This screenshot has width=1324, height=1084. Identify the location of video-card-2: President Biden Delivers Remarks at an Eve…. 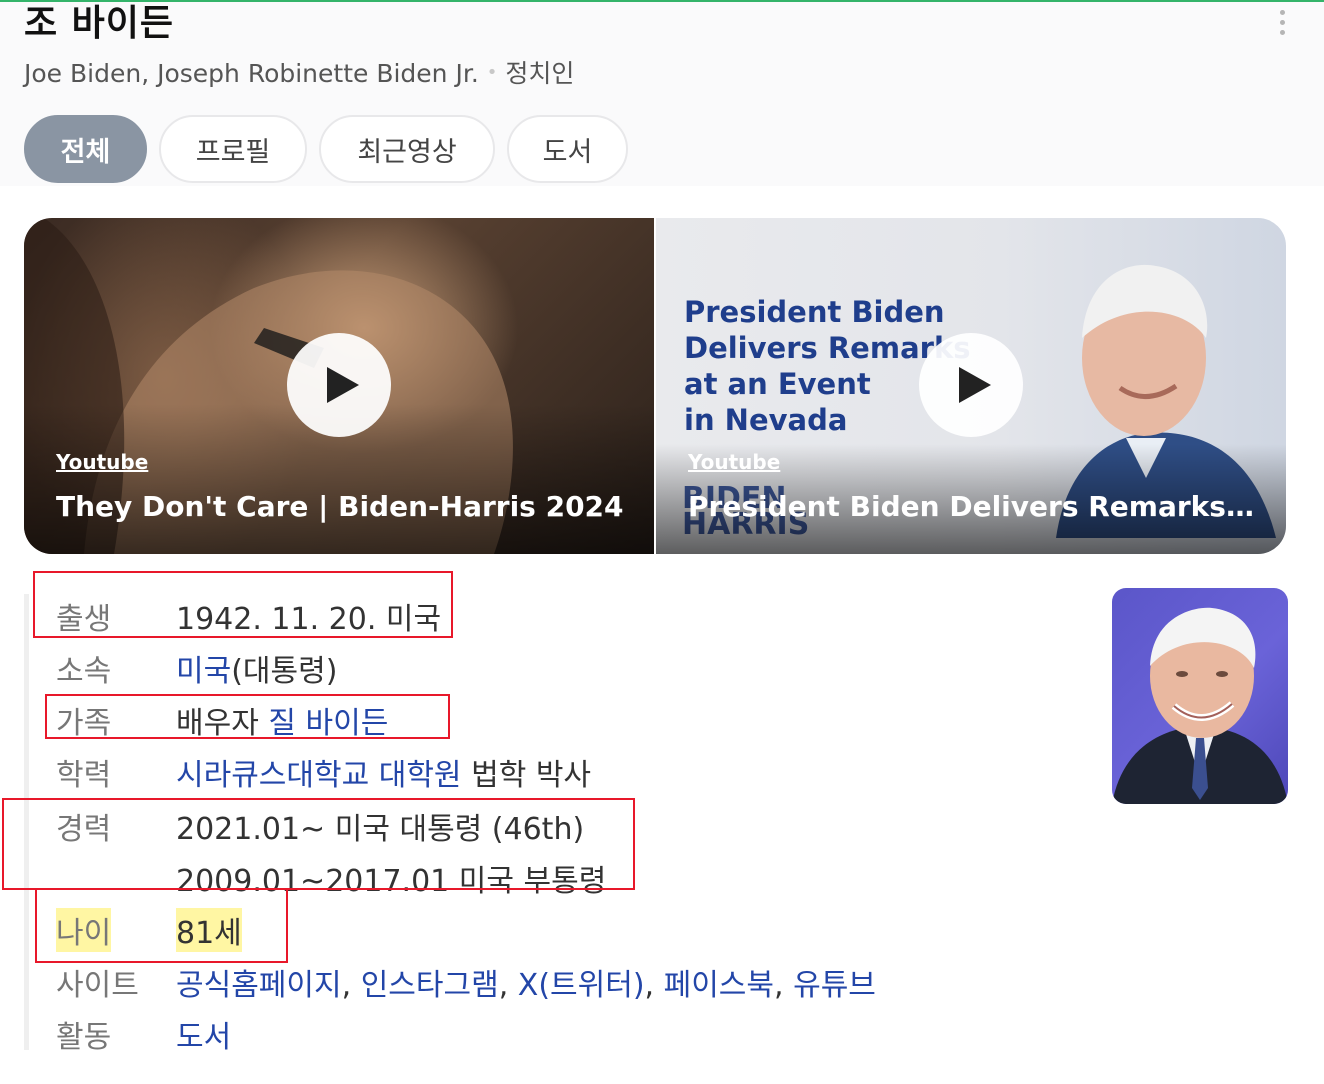
(971, 386).